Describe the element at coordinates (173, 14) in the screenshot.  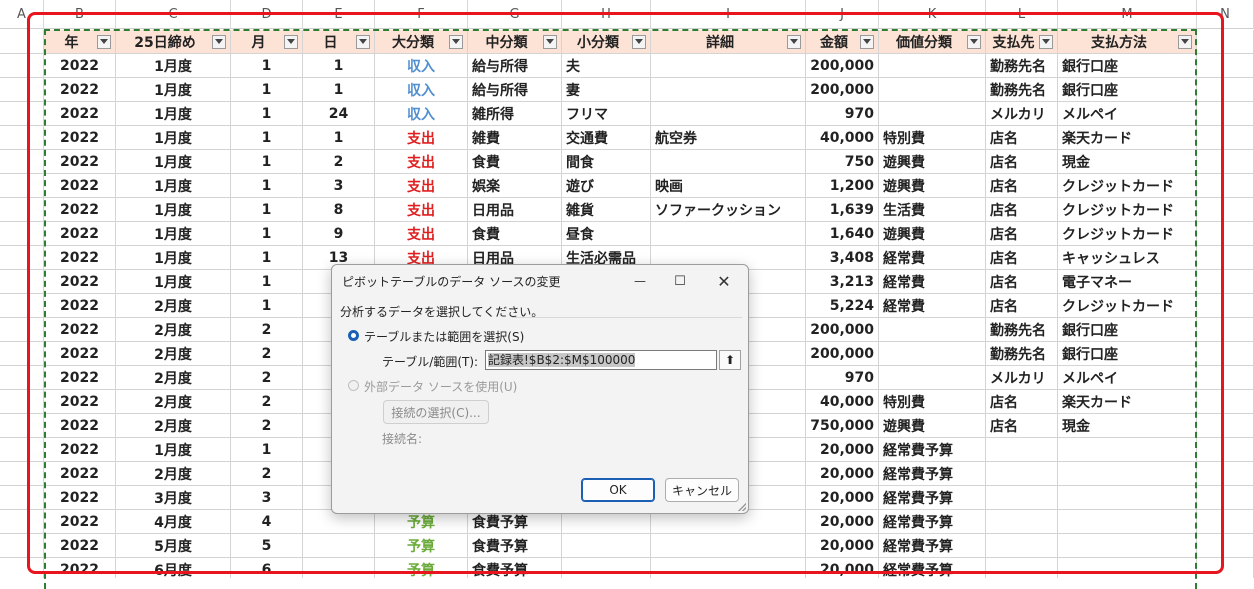
I see `column-header-c: C` at that location.